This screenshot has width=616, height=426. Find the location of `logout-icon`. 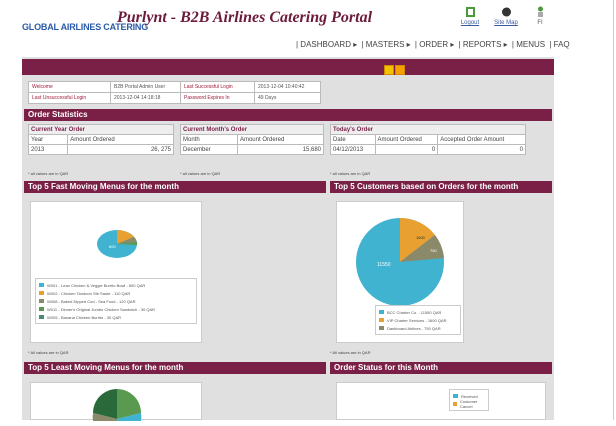

logout-icon is located at coordinates (470, 12).